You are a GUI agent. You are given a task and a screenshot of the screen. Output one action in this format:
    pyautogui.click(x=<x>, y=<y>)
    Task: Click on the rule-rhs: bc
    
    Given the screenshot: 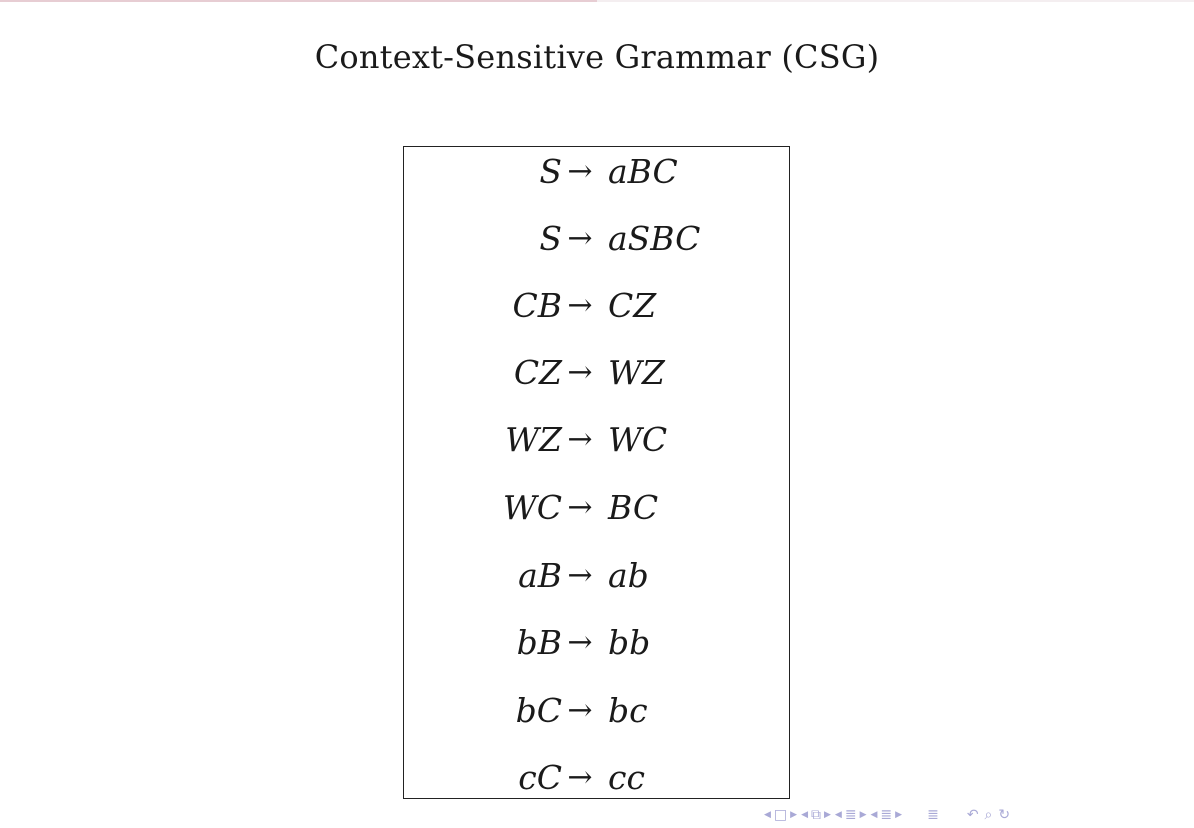 What is the action you would take?
    pyautogui.click(x=628, y=710)
    